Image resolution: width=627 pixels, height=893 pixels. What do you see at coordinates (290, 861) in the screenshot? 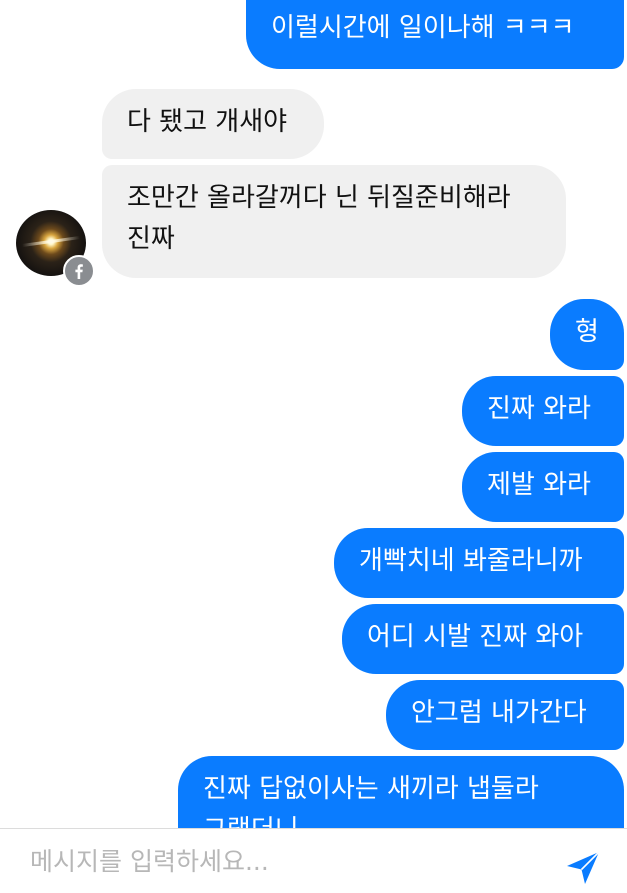
I see `message-input` at bounding box center [290, 861].